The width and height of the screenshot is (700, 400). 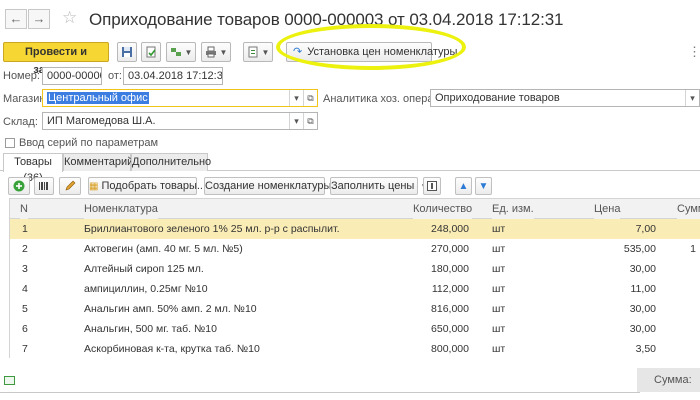 I want to click on row-name: Анальгин амп. 50% амп. 2 мл. №10, so click(x=170, y=309).